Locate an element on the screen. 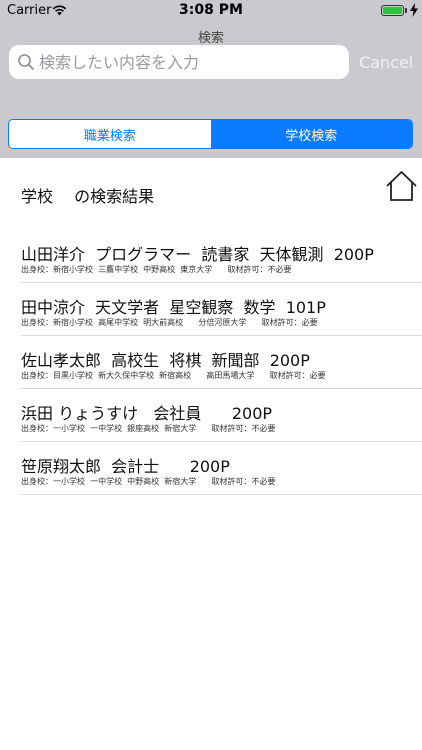 This screenshot has height=750, width=422. cancel-button: Cancel is located at coordinates (386, 62).